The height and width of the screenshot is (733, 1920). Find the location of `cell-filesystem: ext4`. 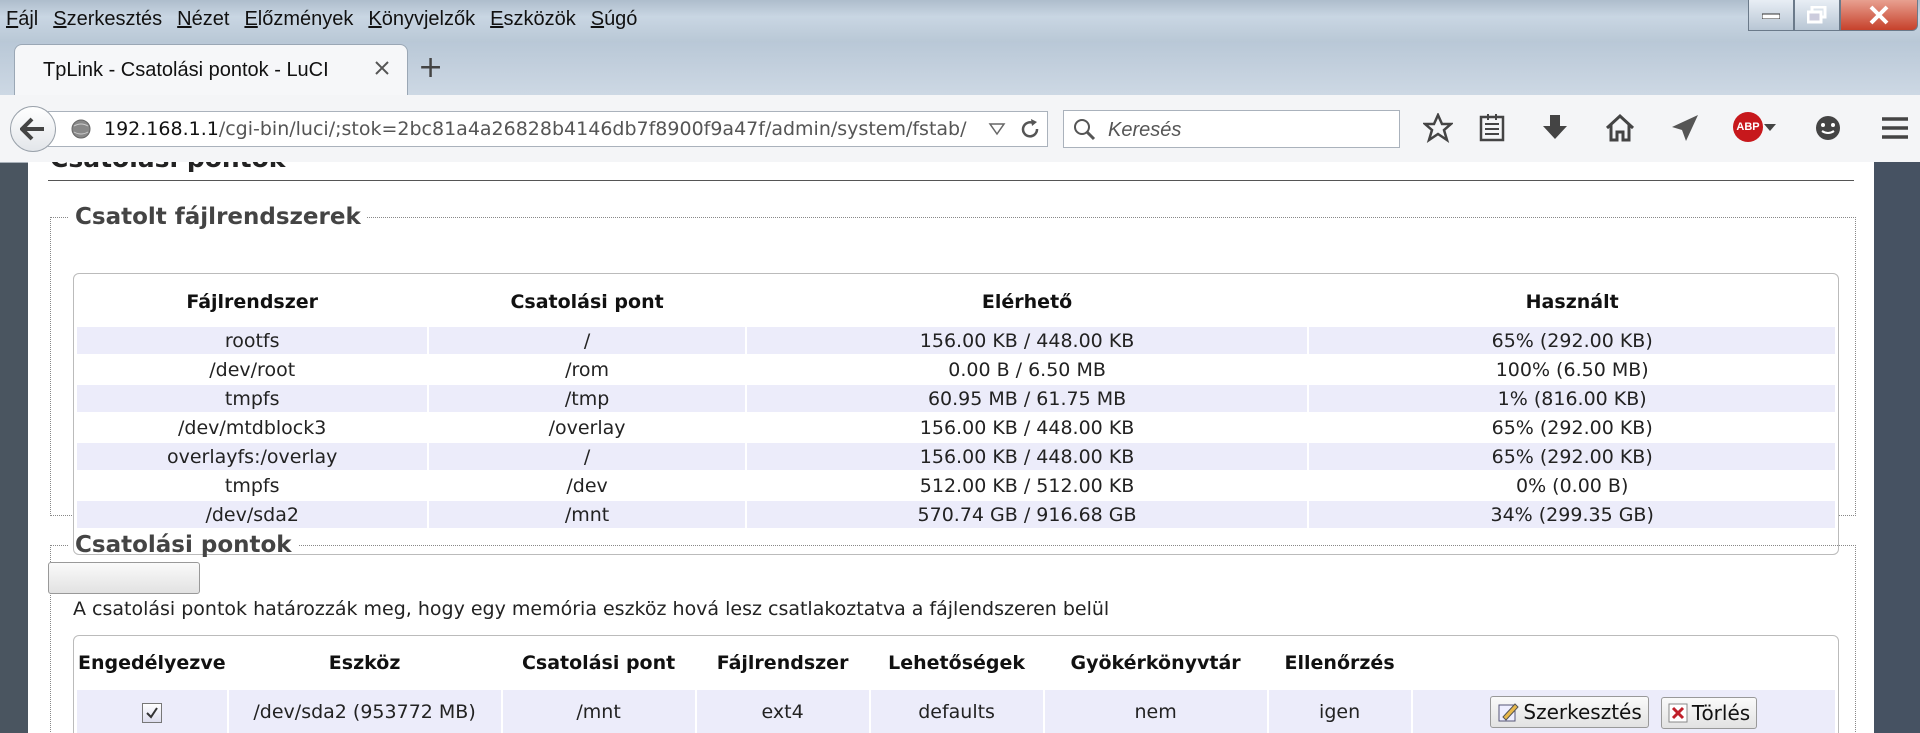

cell-filesystem: ext4 is located at coordinates (782, 711).